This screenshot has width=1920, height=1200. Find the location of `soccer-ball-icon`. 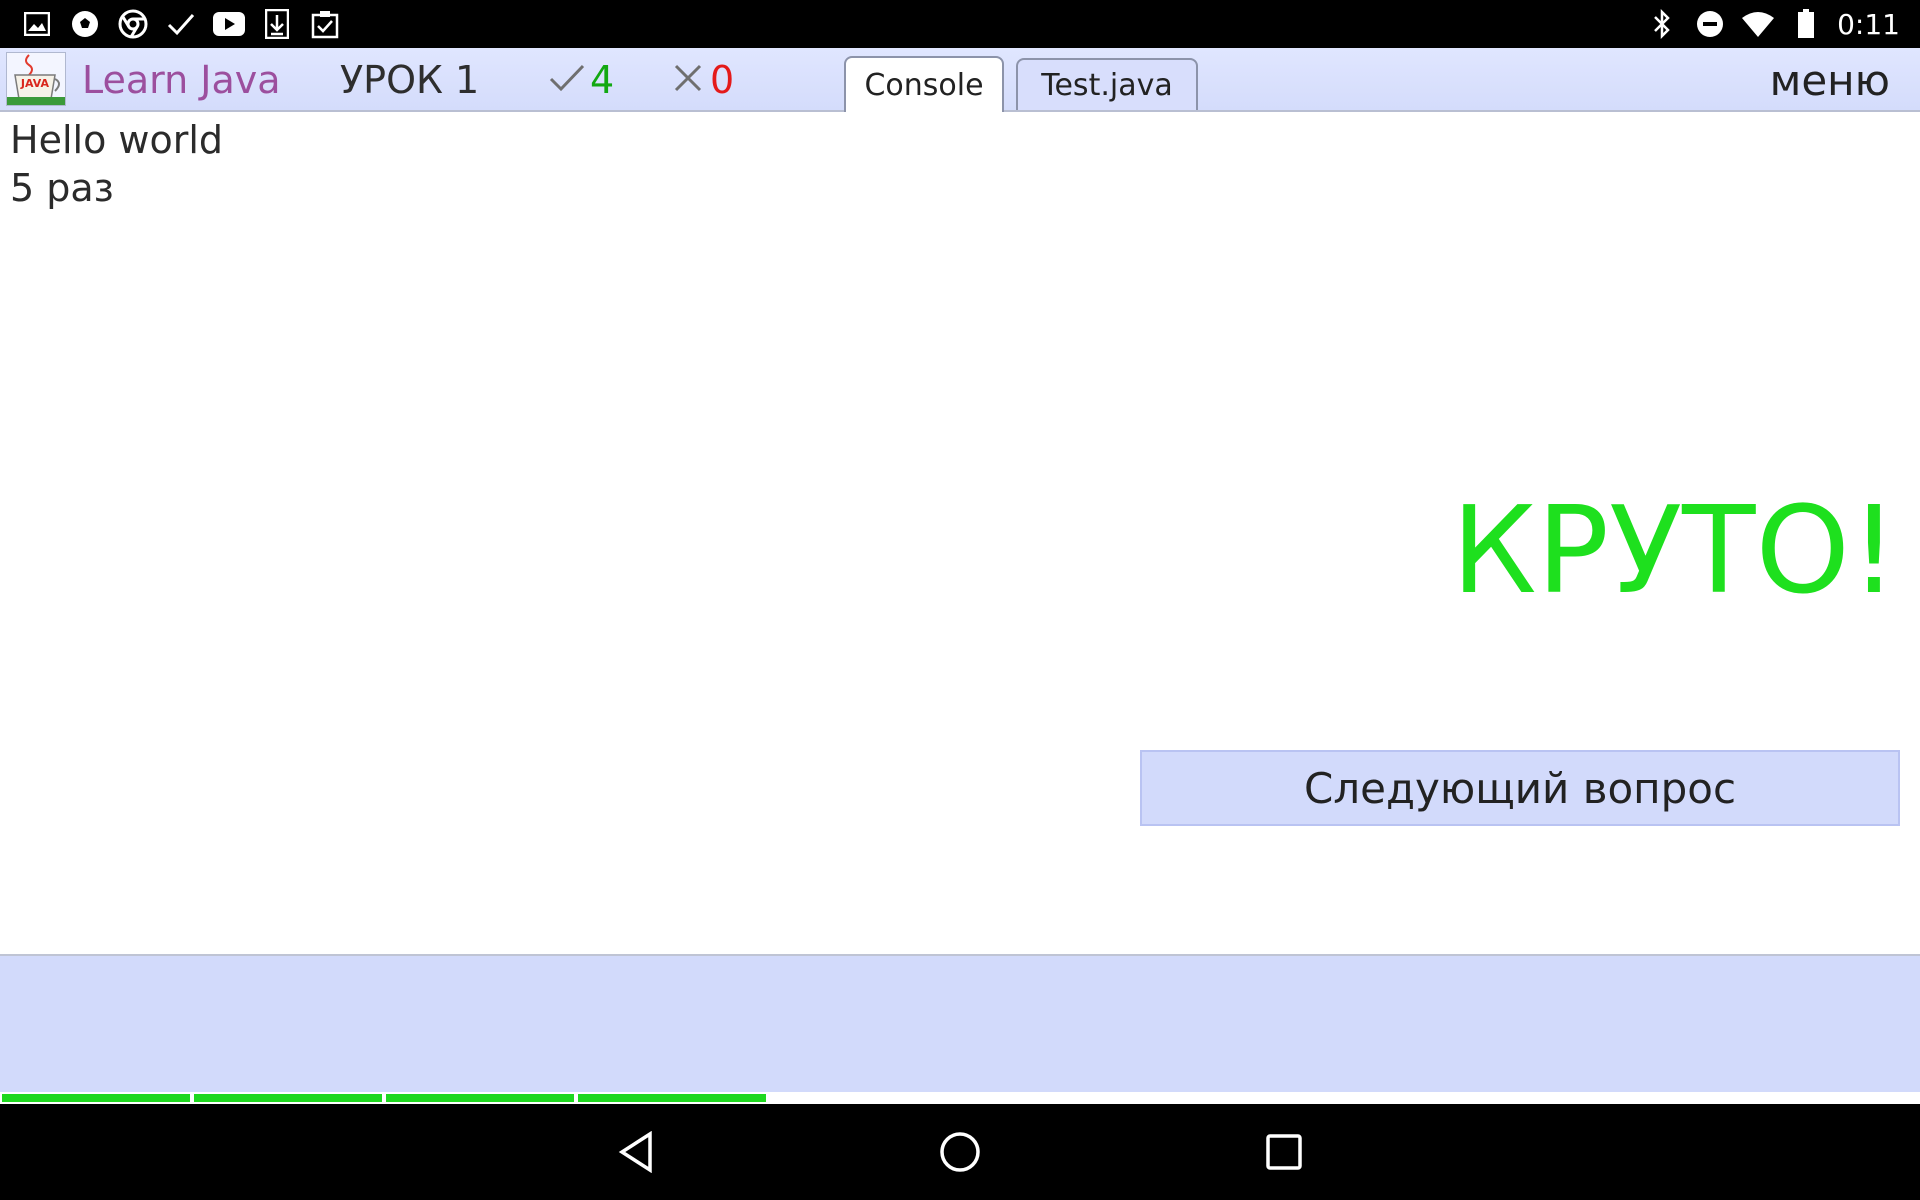

soccer-ball-icon is located at coordinates (85, 24).